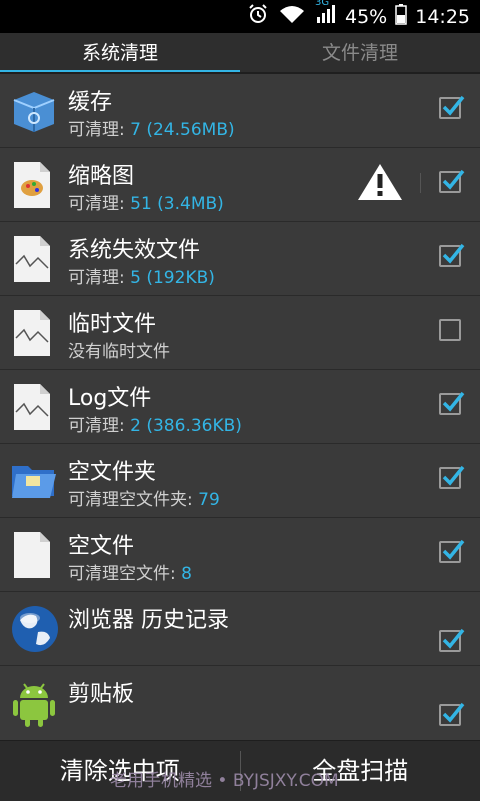 The image size is (480, 801). What do you see at coordinates (109, 396) in the screenshot?
I see `item-title: Log文件` at bounding box center [109, 396].